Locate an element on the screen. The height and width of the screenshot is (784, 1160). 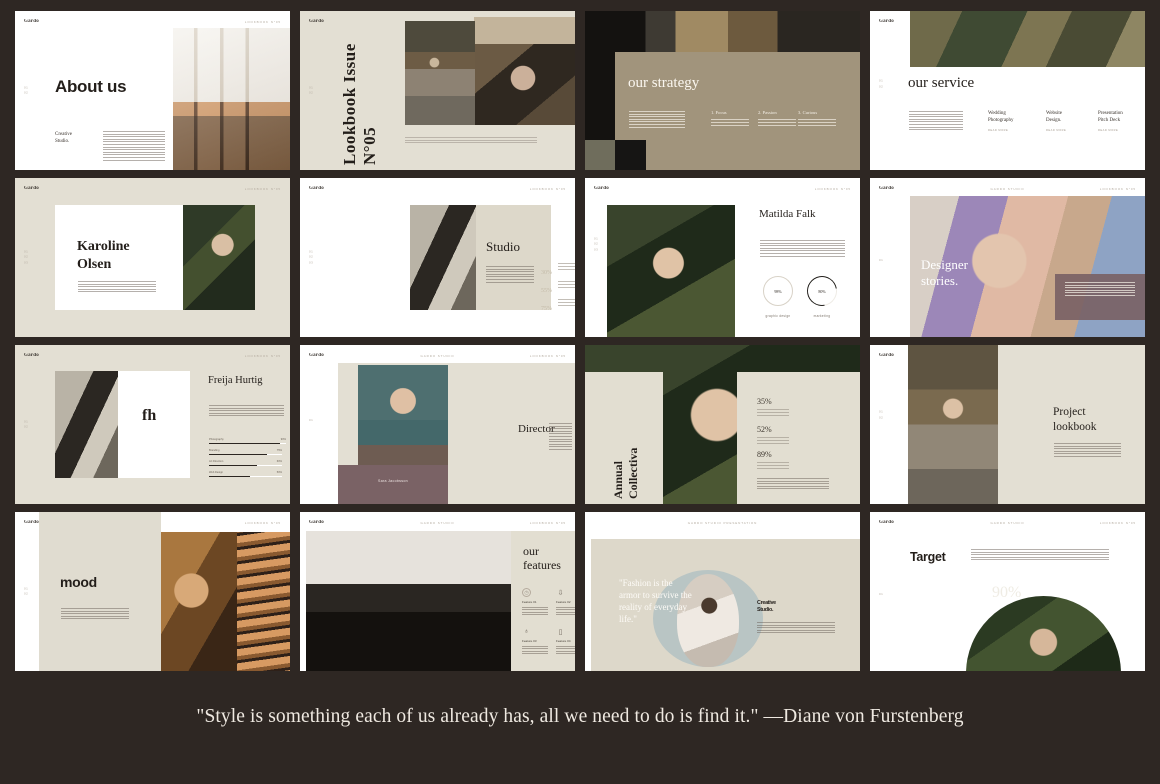
studio-stat-1: 30% is located at coordinates (546, 270).